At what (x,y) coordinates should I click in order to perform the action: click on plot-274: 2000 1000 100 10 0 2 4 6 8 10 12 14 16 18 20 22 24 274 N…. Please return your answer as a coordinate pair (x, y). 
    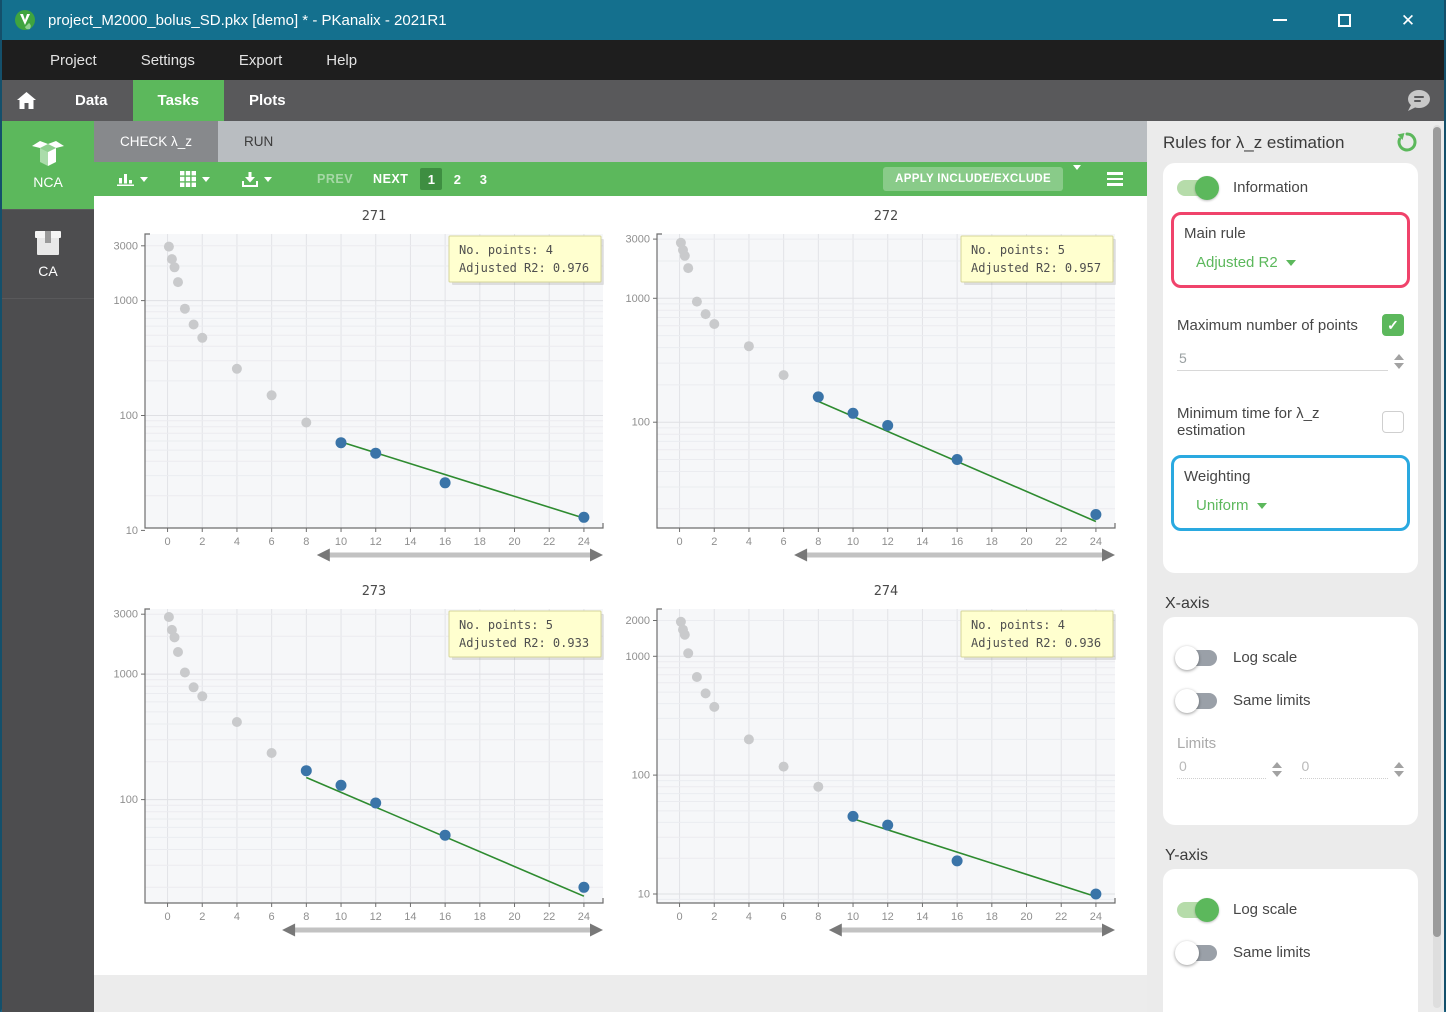
    Looking at the image, I should click on (871, 763).